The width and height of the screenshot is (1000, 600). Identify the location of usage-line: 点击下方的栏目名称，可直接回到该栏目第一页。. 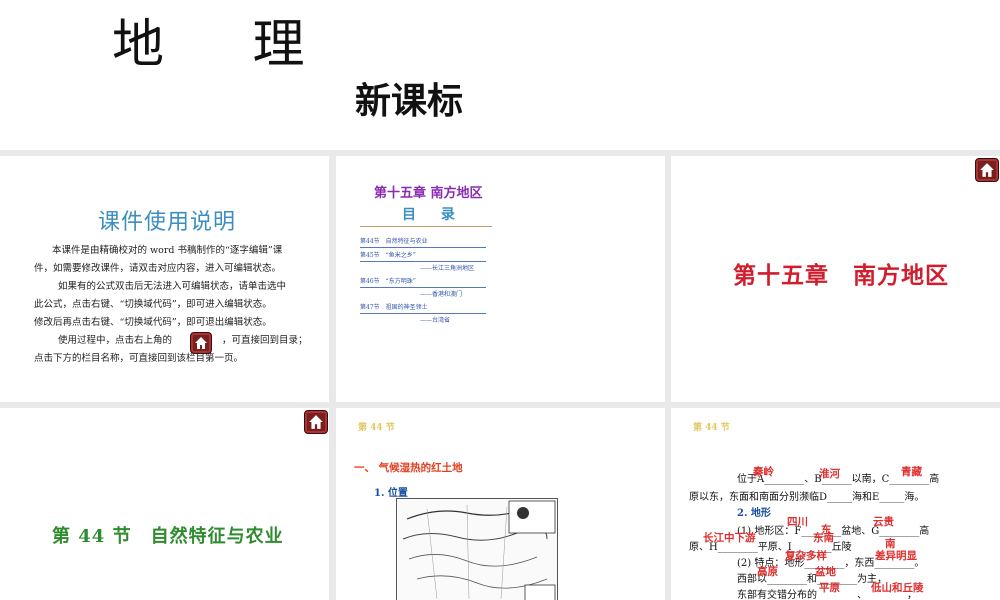
(139, 358).